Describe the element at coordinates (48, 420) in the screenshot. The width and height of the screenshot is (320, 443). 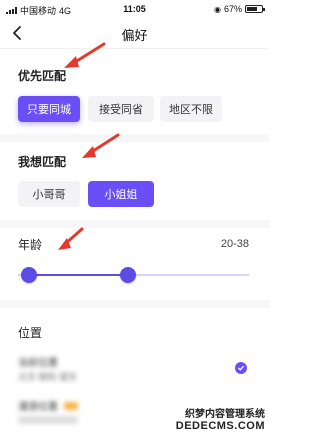
I see `roaming-location-value` at that location.